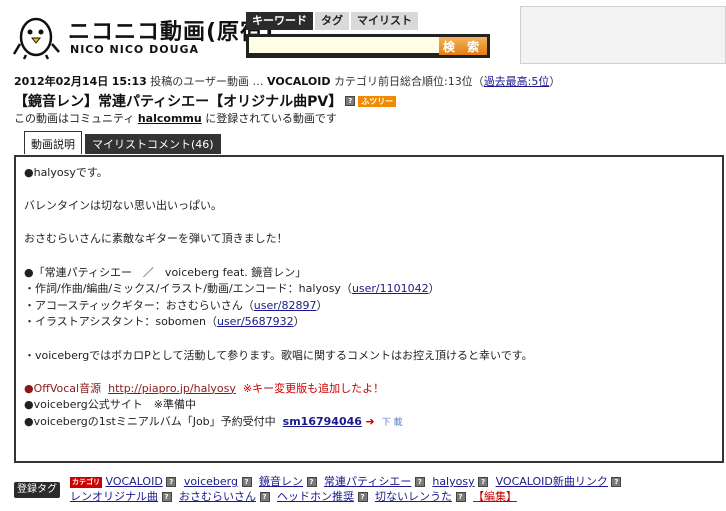  I want to click on tag-link: VOCALOID, so click(134, 481).